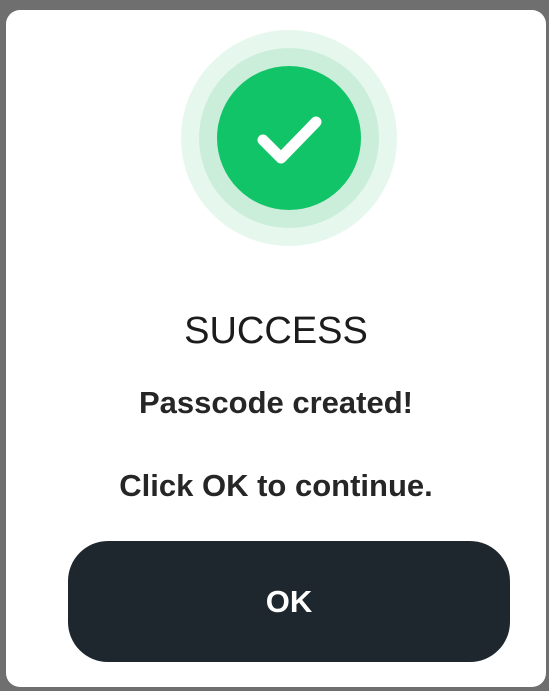 The height and width of the screenshot is (691, 549). I want to click on dialog-message: Passcode created!, so click(276, 402).